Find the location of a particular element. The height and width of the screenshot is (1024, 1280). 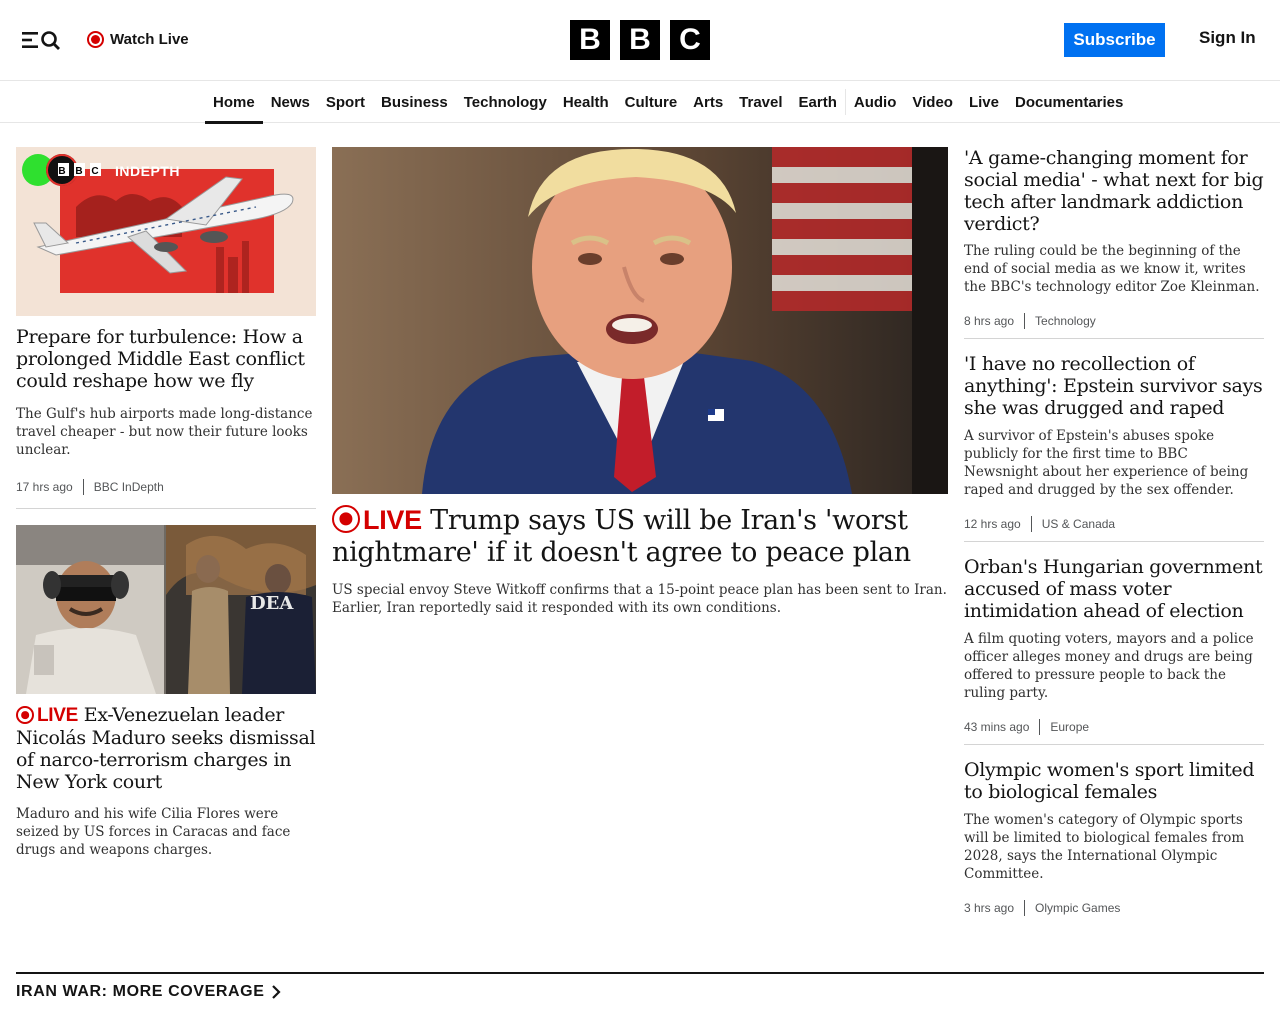

nav-item-culture: Culture is located at coordinates (651, 102).